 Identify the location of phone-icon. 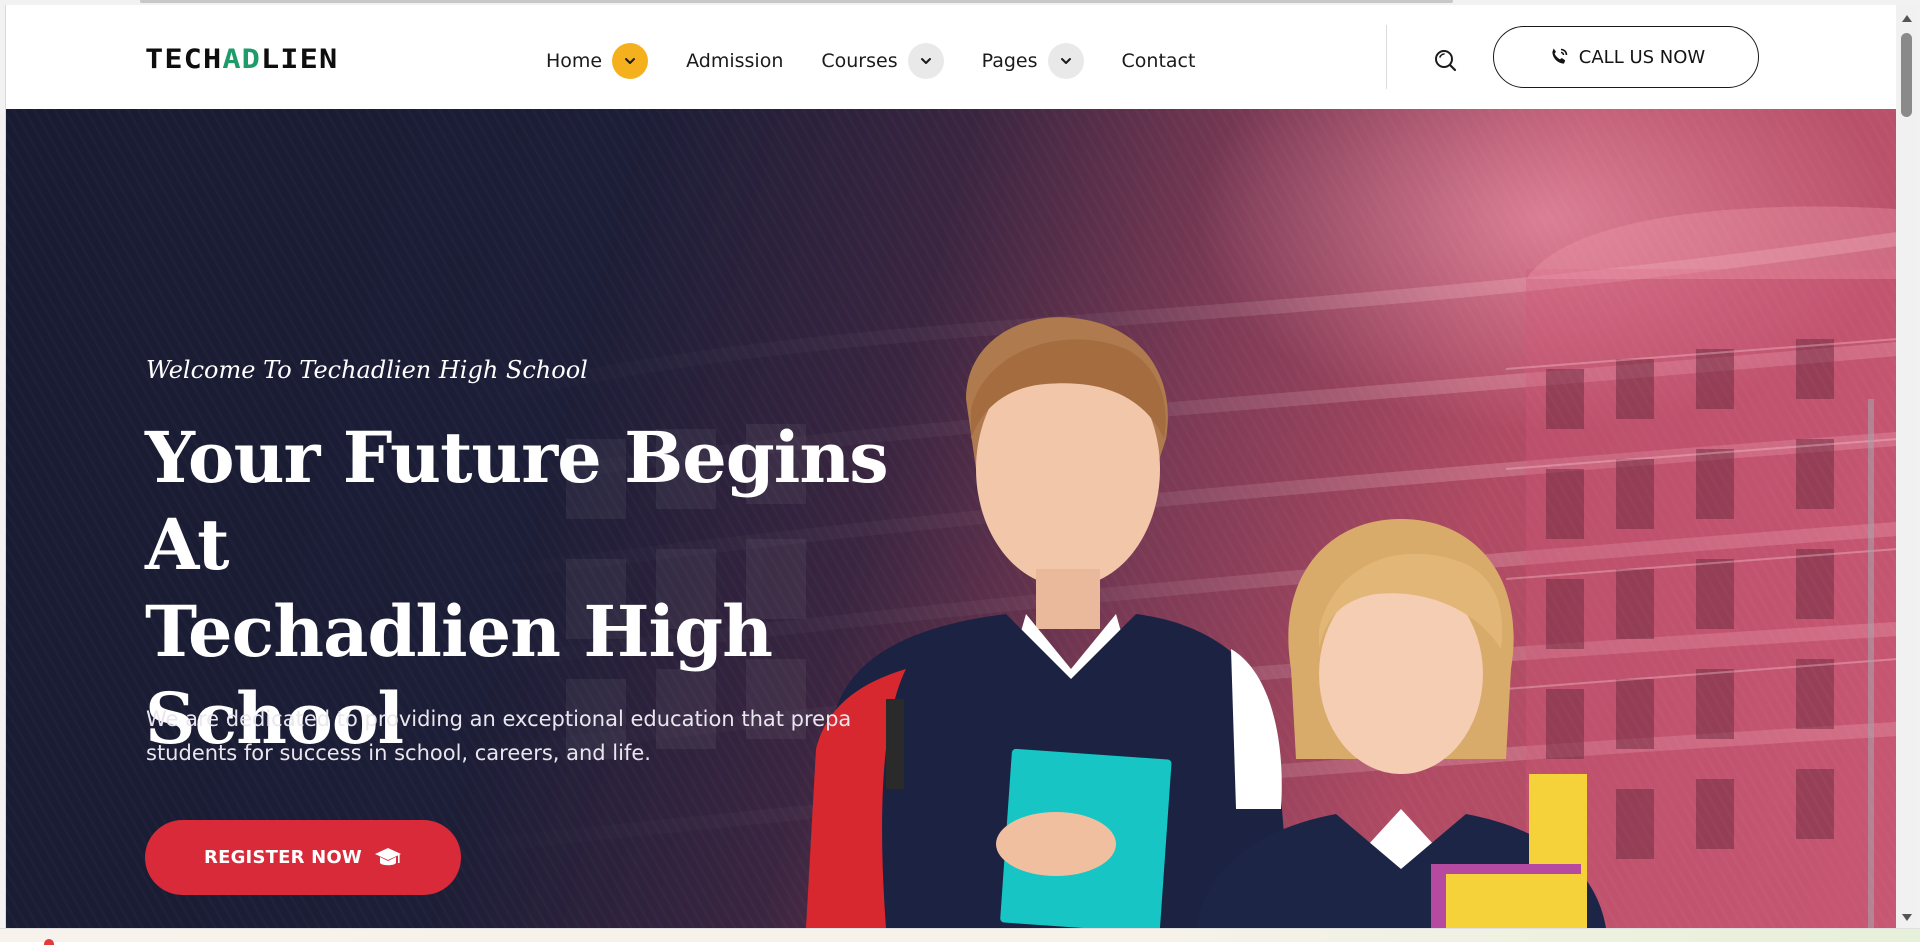
(1560, 56).